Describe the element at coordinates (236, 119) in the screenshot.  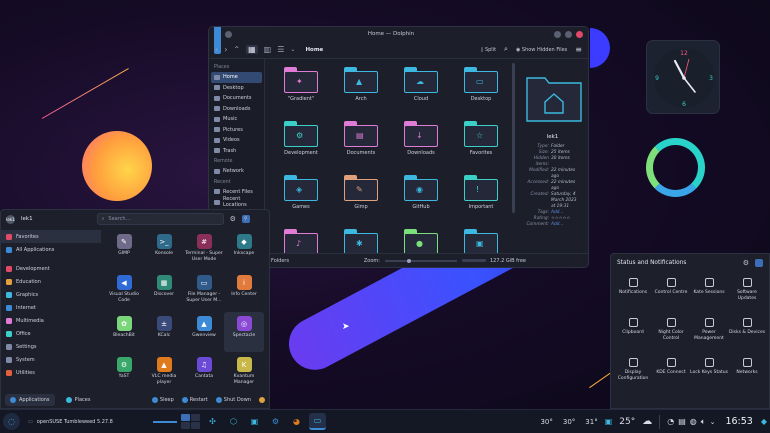
I see `sidebar-item-place-4: Music` at that location.